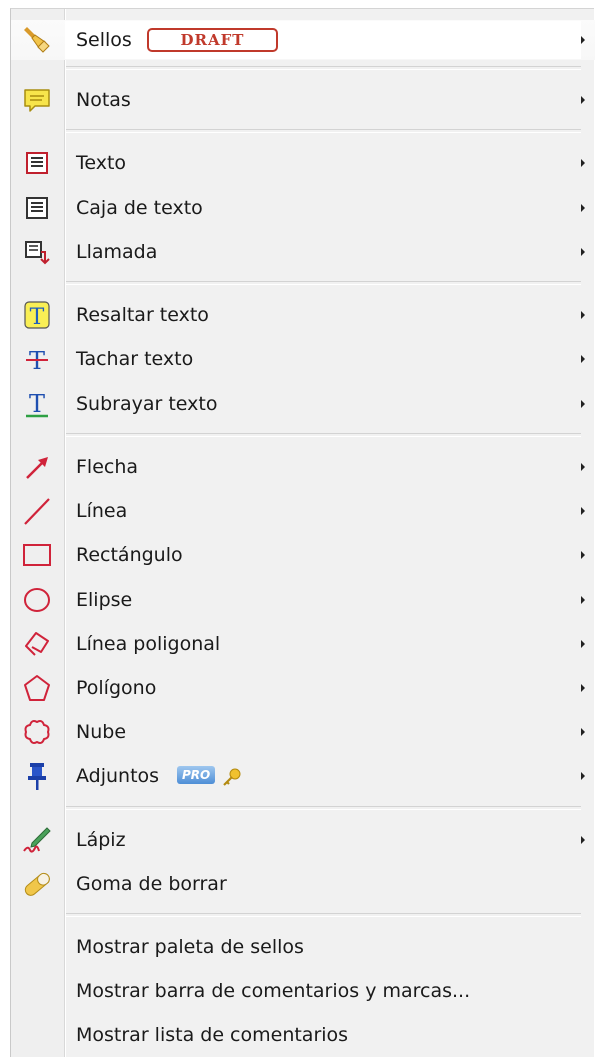  I want to click on menu-item-rectangulo: Rectángulo, so click(303, 555).